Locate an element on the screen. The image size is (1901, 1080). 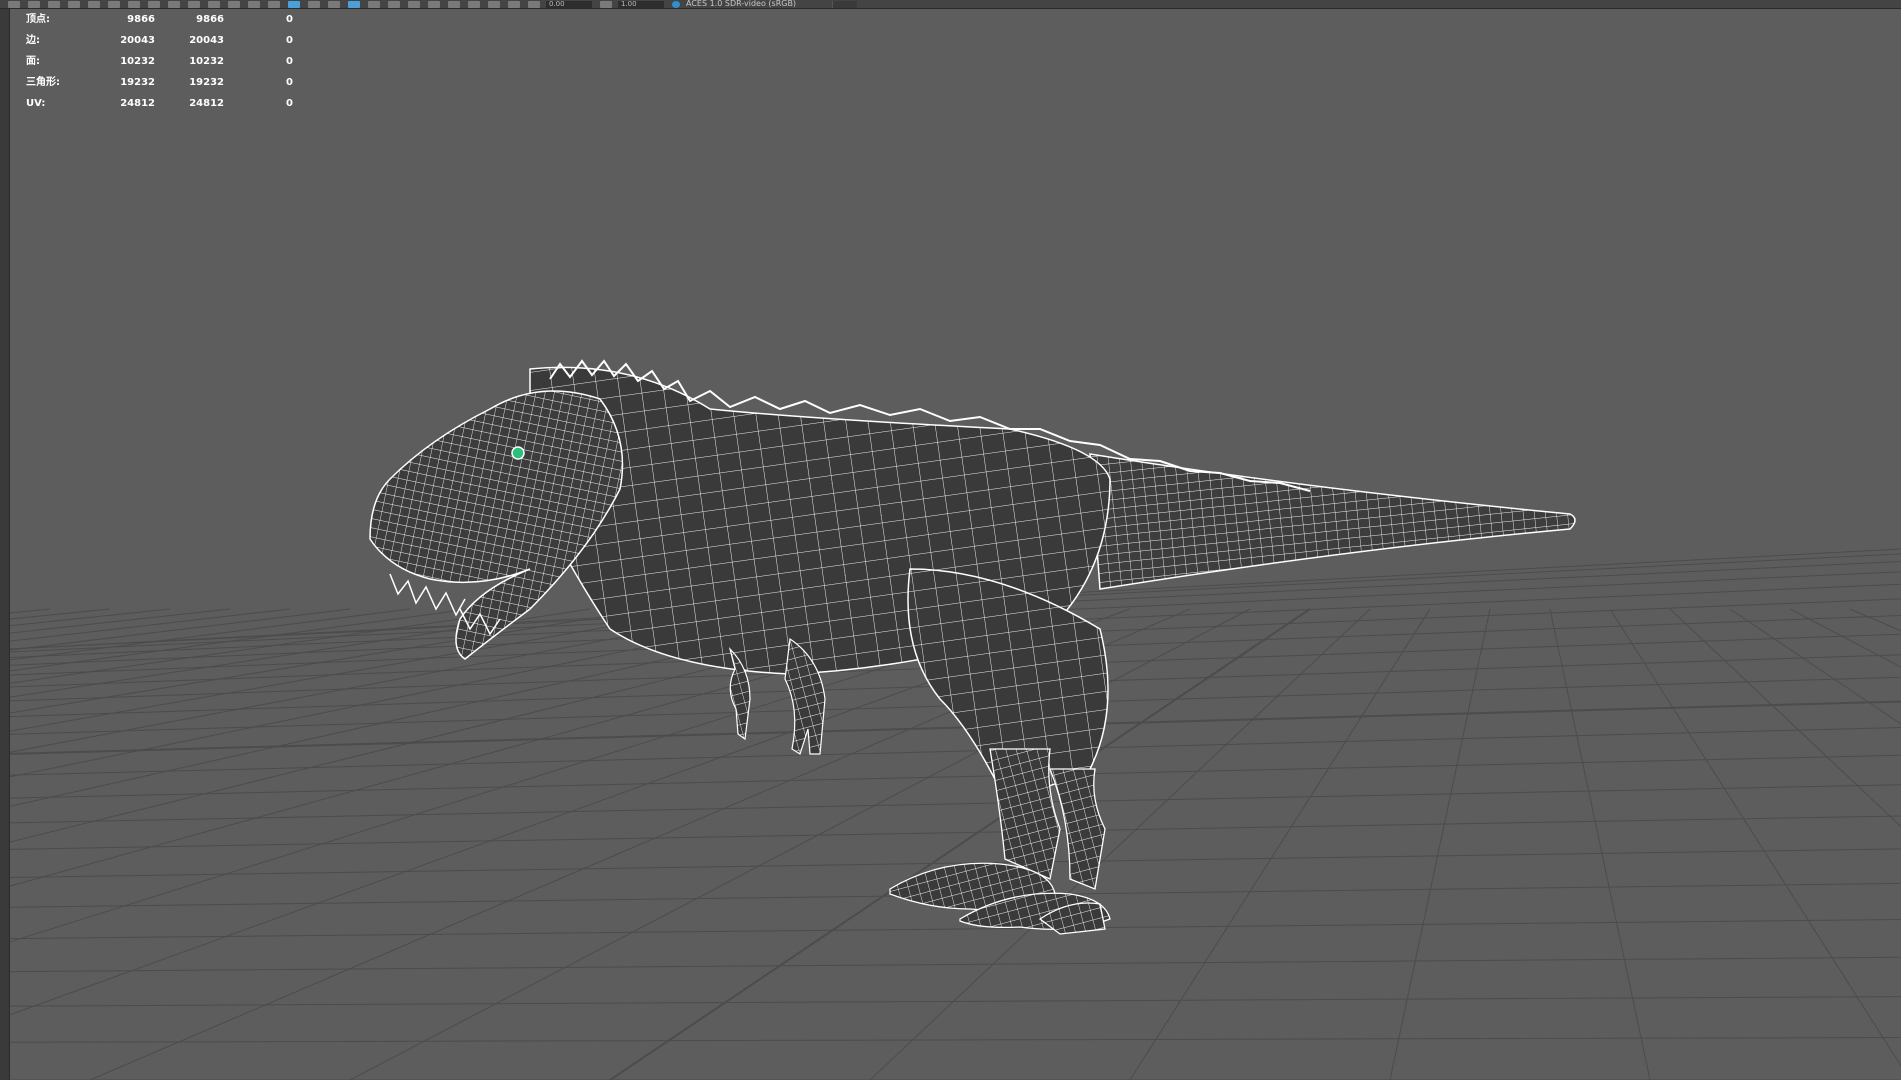
wireframe-icon is located at coordinates (274, 4).